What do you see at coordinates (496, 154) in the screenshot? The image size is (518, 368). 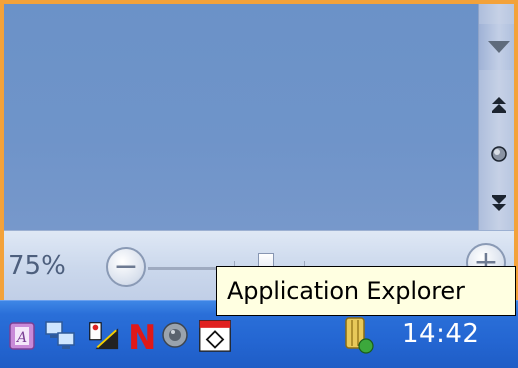 I see `select-browse-object-icon` at bounding box center [496, 154].